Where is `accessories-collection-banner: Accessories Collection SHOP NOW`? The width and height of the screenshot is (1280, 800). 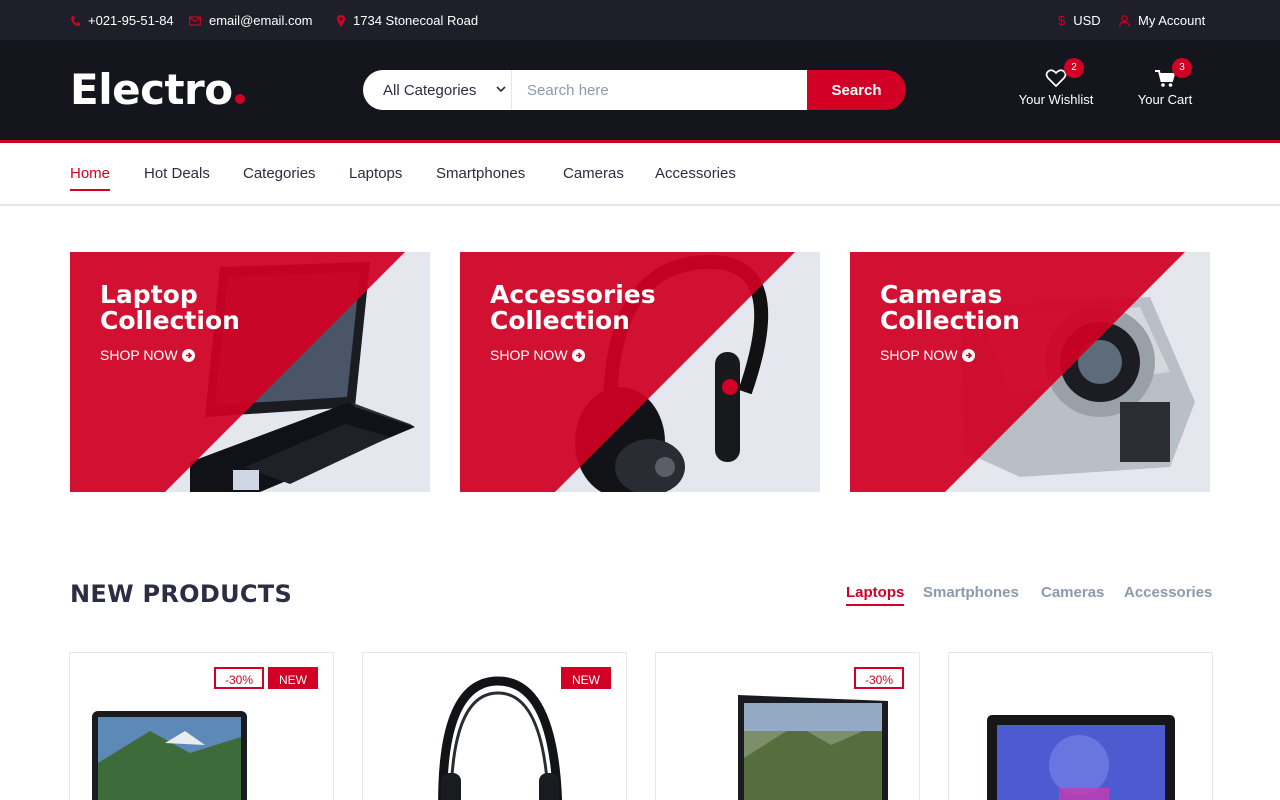 accessories-collection-banner: Accessories Collection SHOP NOW is located at coordinates (640, 372).